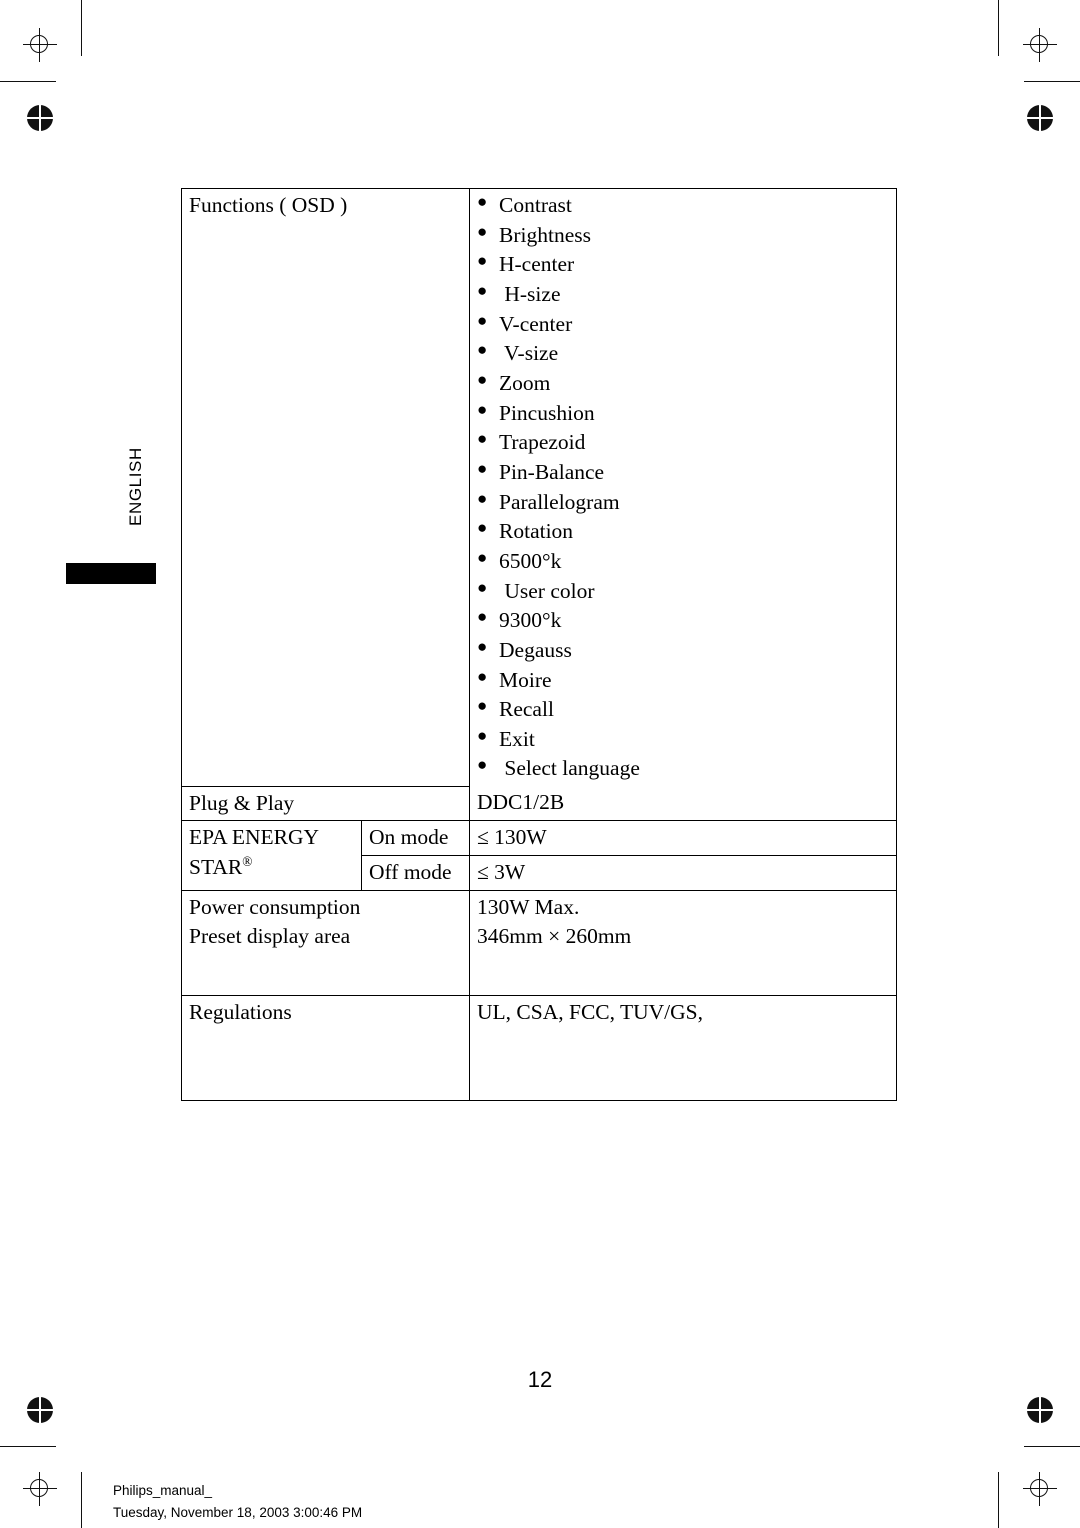 Image resolution: width=1080 pixels, height=1528 pixels. Describe the element at coordinates (686, 680) in the screenshot. I see `list-item: Moire` at that location.